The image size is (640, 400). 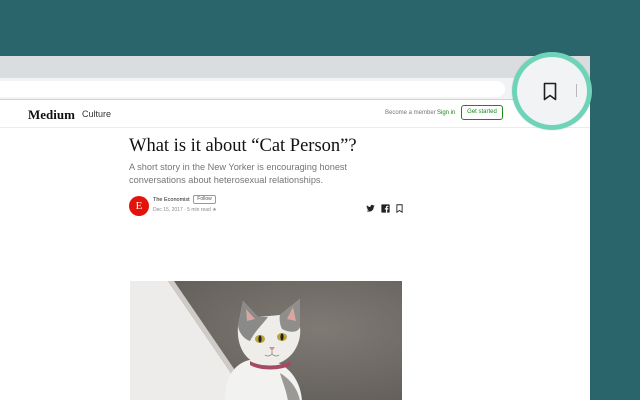 What do you see at coordinates (252, 89) in the screenshot?
I see `url-field` at bounding box center [252, 89].